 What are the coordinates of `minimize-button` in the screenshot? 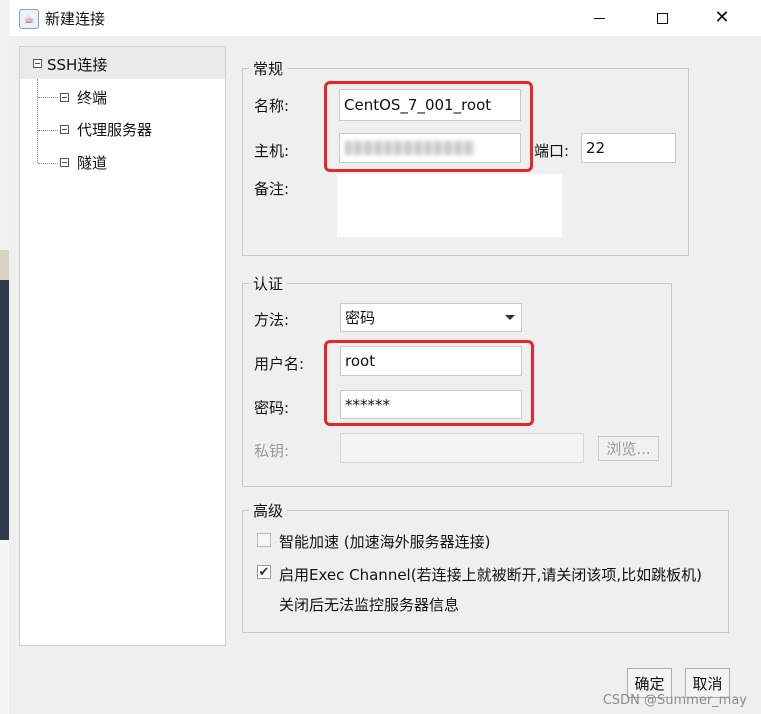 It's located at (599, 18).